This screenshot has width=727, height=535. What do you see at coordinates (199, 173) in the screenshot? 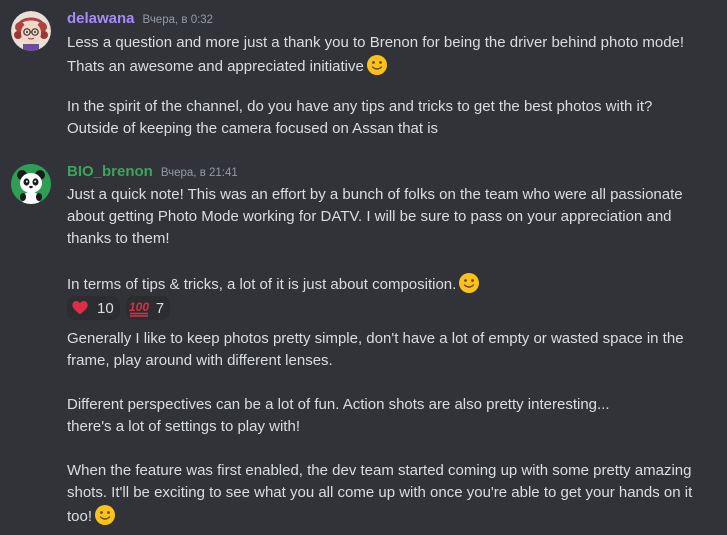
I see `timestamp: Вчера, в 21:41` at bounding box center [199, 173].